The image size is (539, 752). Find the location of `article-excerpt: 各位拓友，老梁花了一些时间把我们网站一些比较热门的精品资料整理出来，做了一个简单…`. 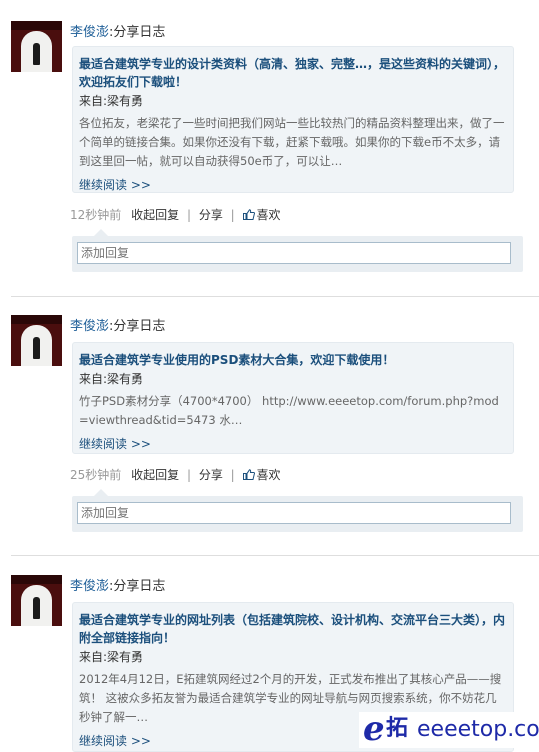

article-excerpt: 各位拓友，老梁花了一些时间把我们网站一些比较热门的精品资料整理出来，做了一个简单… is located at coordinates (292, 142).